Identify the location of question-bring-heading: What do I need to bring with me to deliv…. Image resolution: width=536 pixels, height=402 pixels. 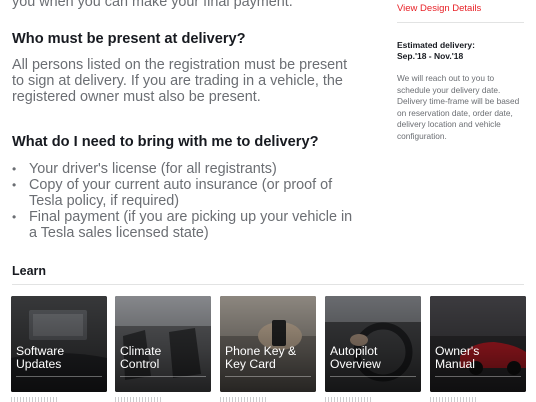
(165, 142).